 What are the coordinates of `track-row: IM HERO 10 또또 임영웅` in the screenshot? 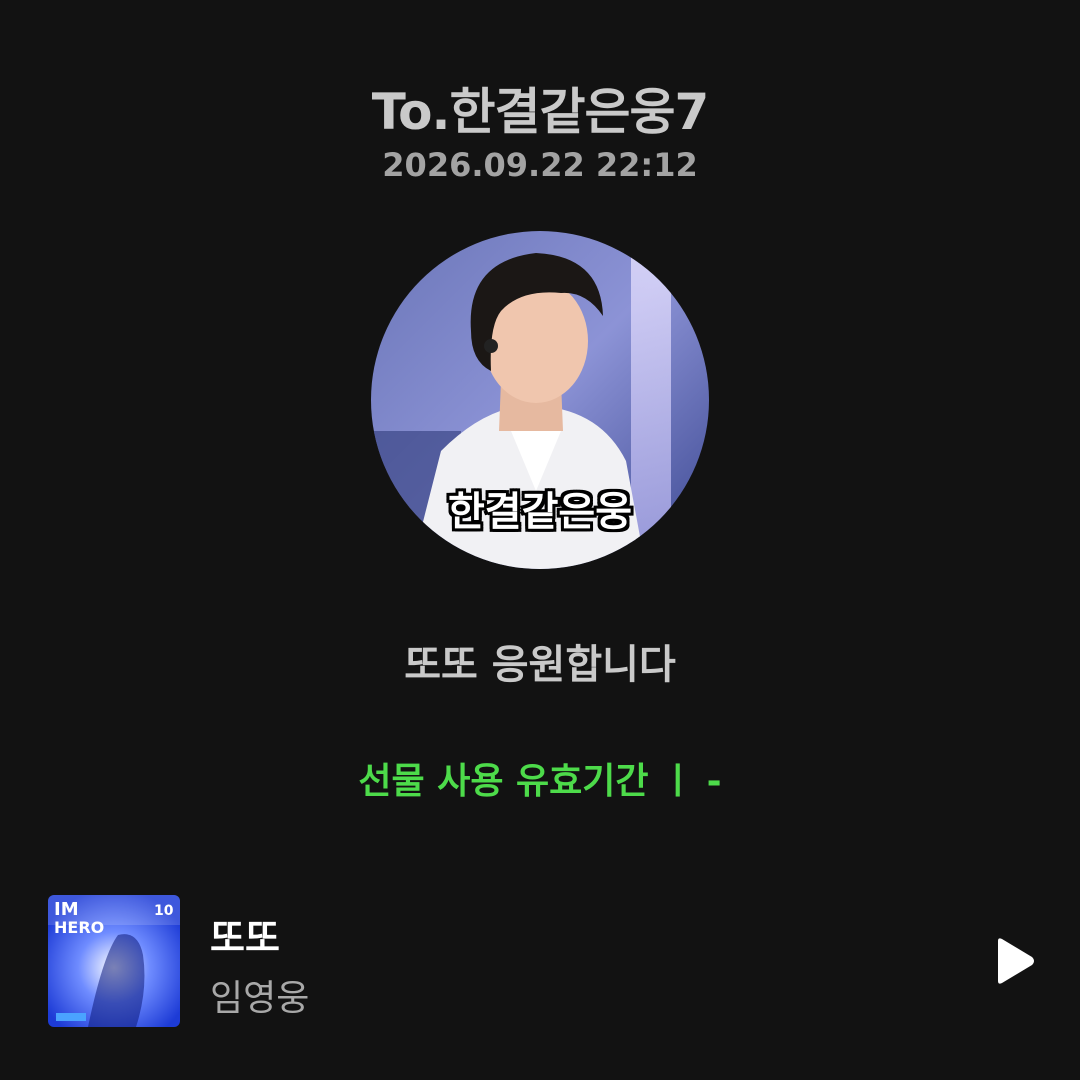 It's located at (548, 961).